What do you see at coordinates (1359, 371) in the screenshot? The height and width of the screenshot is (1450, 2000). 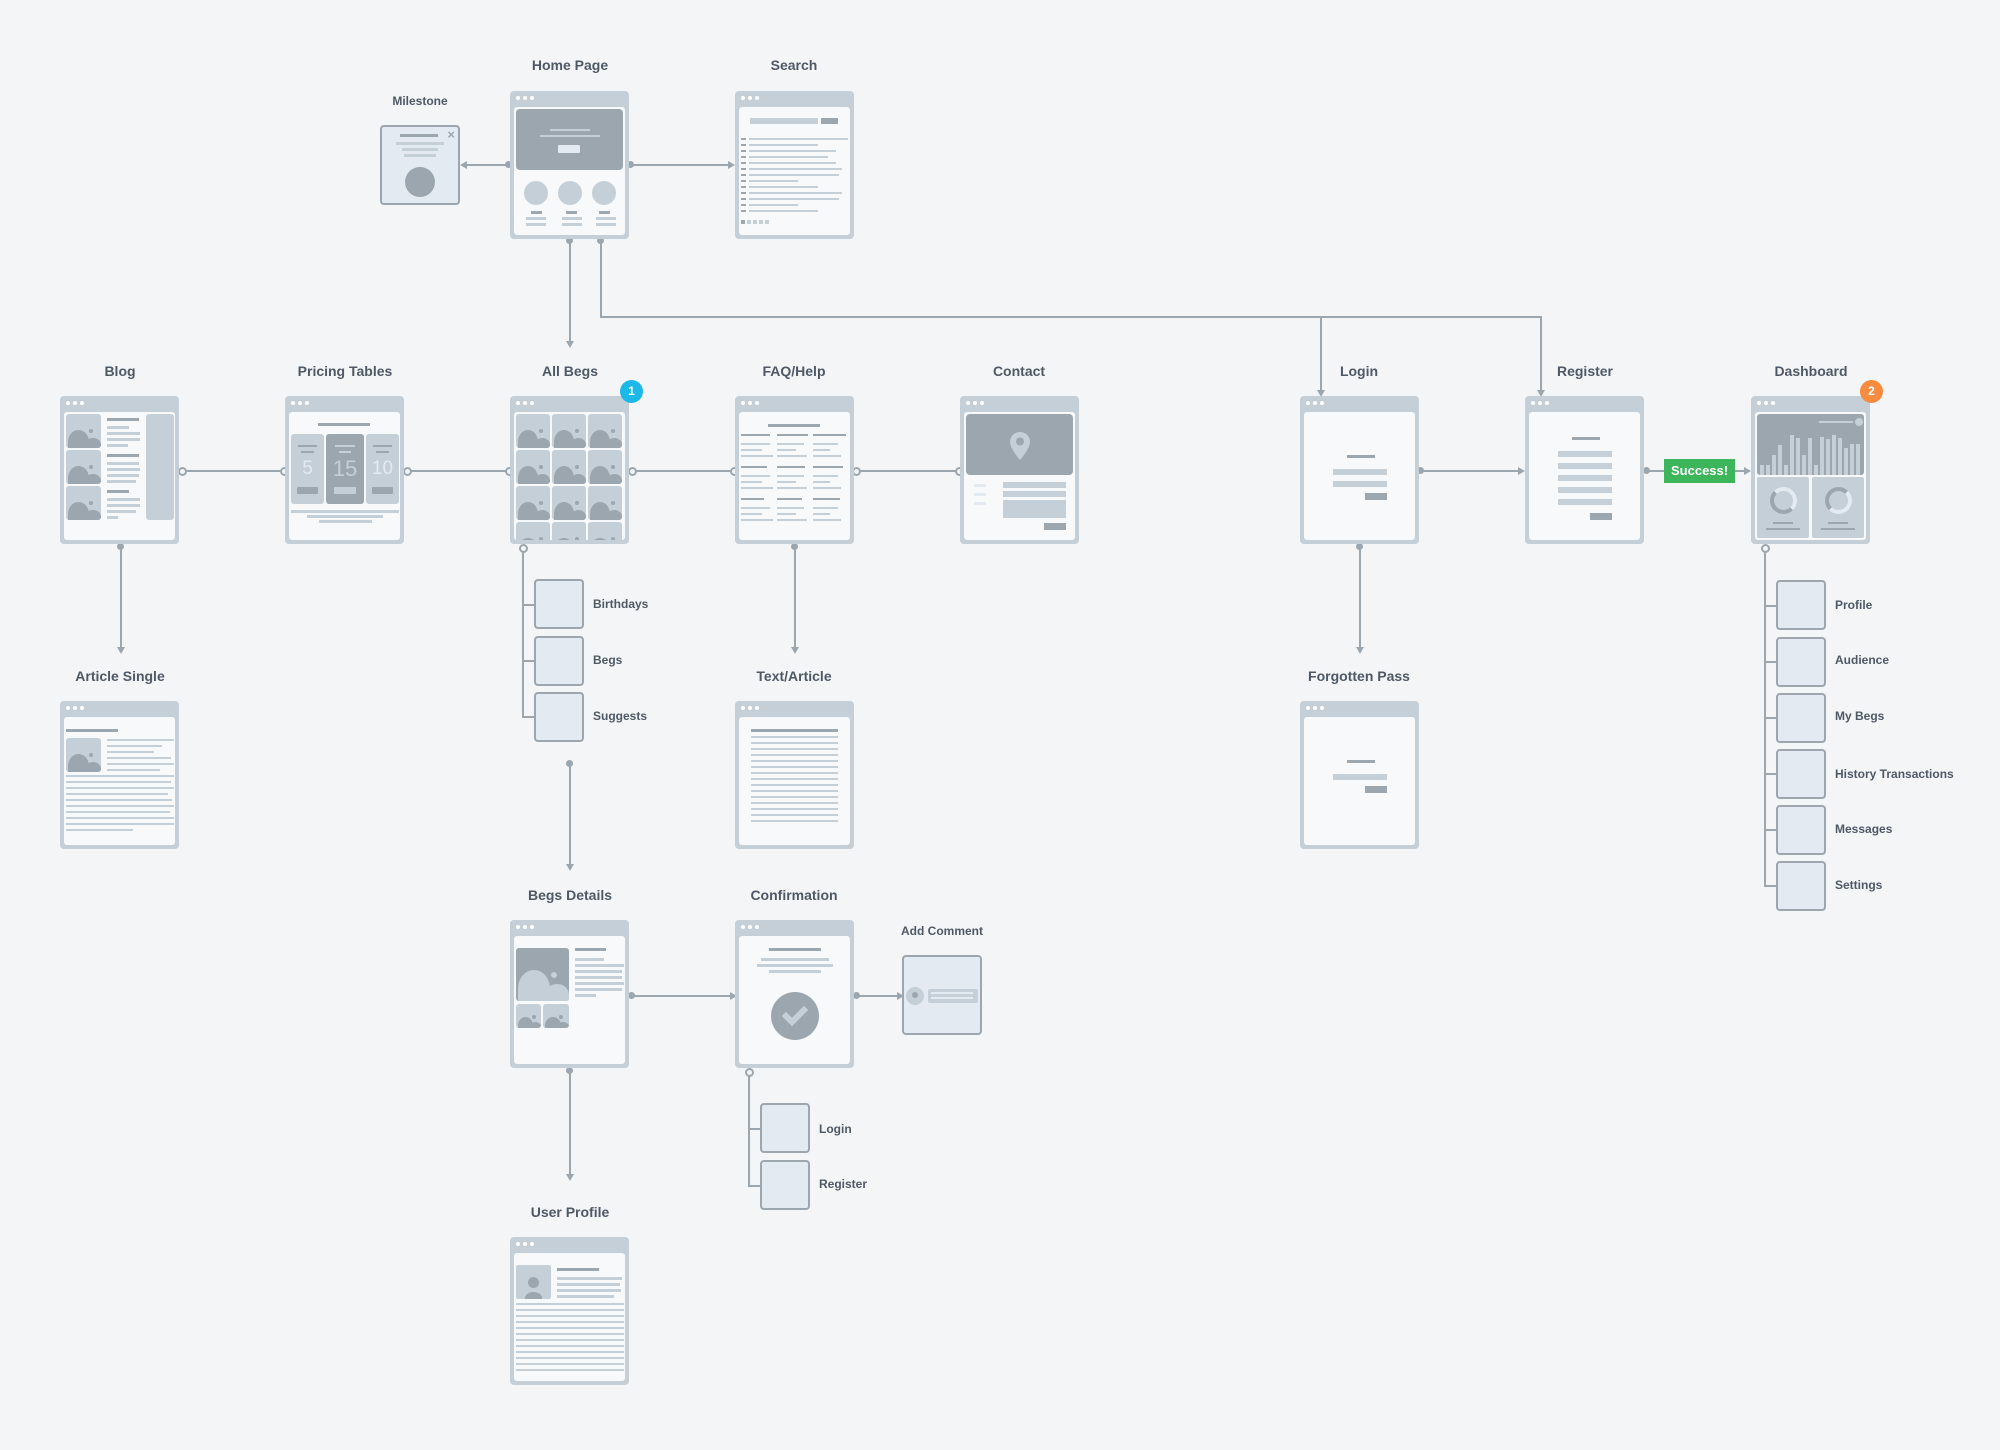 I see `screen-title-login: Login` at bounding box center [1359, 371].